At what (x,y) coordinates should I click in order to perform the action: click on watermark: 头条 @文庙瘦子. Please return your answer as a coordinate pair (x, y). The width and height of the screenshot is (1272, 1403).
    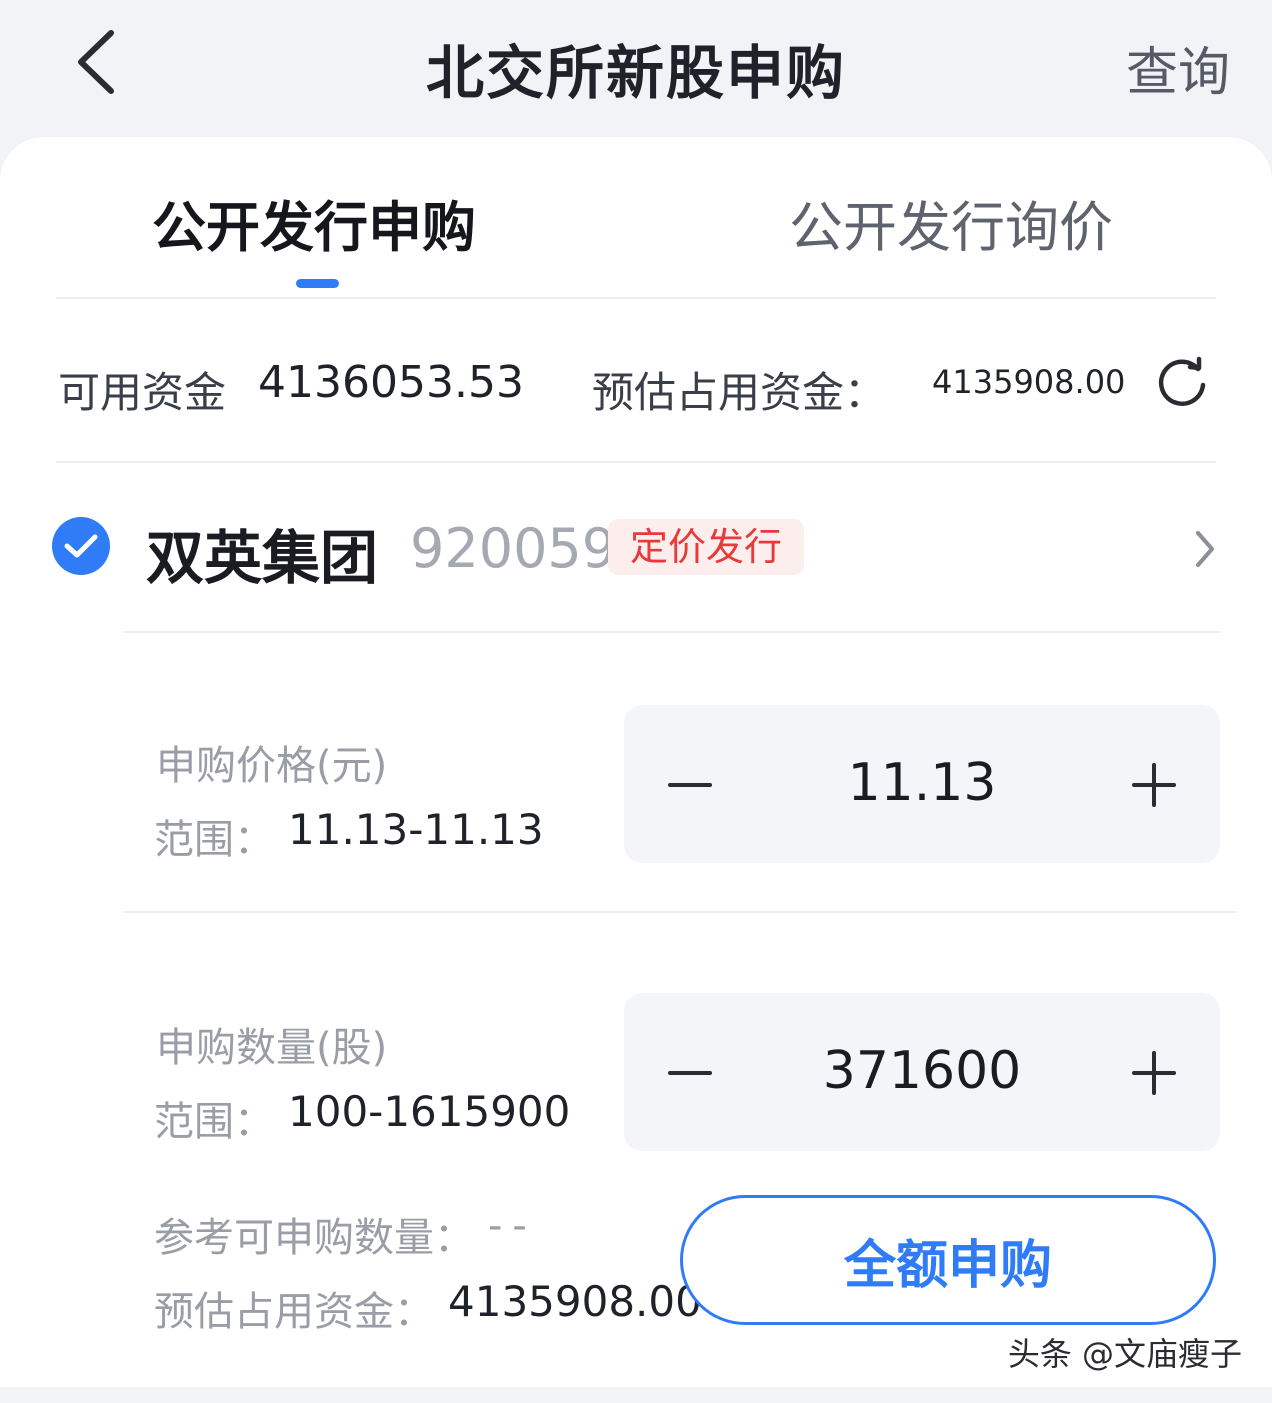
    Looking at the image, I should click on (1124, 1354).